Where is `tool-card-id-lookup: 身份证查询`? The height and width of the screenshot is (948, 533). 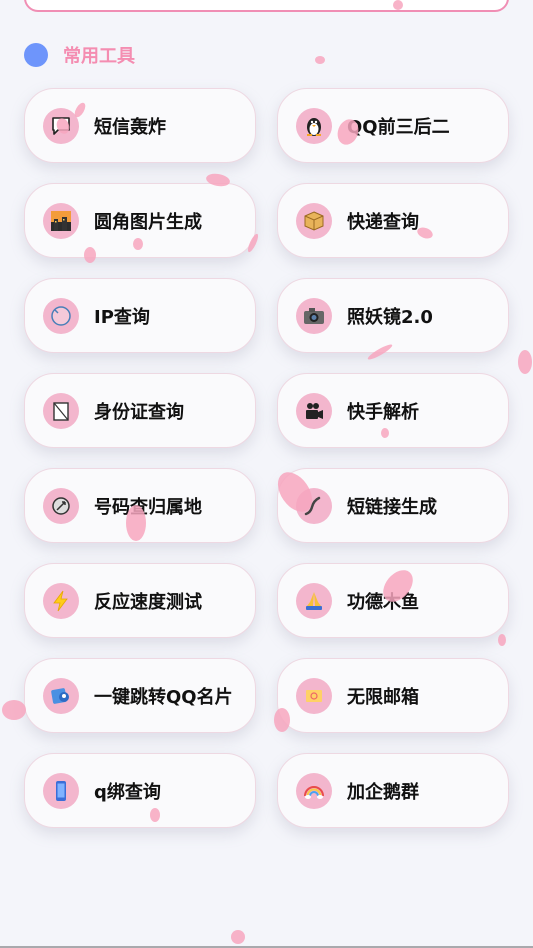
tool-card-id-lookup: 身份证查询 is located at coordinates (140, 410).